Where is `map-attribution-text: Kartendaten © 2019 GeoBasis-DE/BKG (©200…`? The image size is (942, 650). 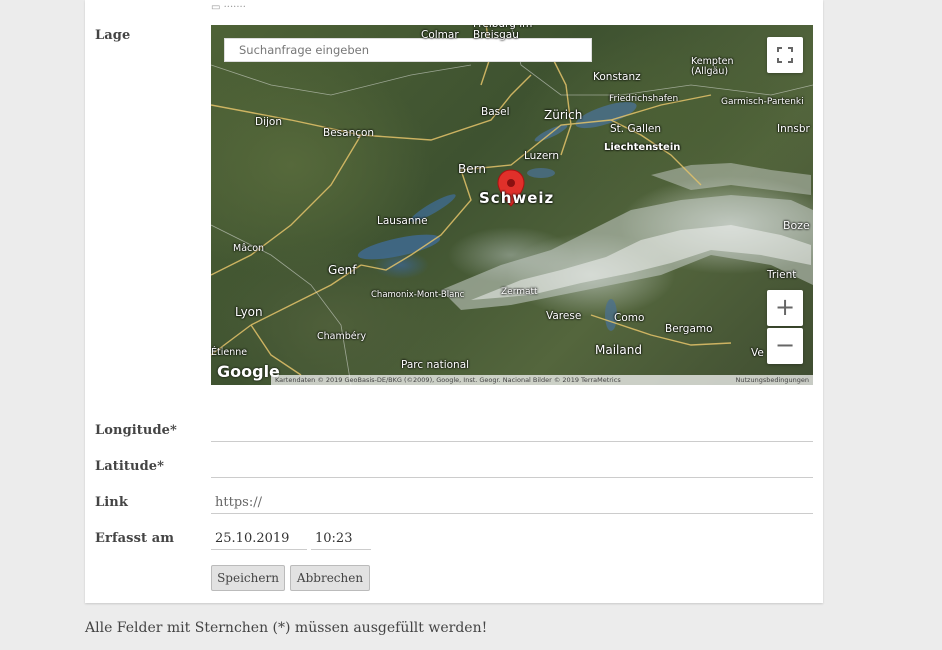 map-attribution-text: Kartendaten © 2019 GeoBasis-DE/BKG (©200… is located at coordinates (448, 380).